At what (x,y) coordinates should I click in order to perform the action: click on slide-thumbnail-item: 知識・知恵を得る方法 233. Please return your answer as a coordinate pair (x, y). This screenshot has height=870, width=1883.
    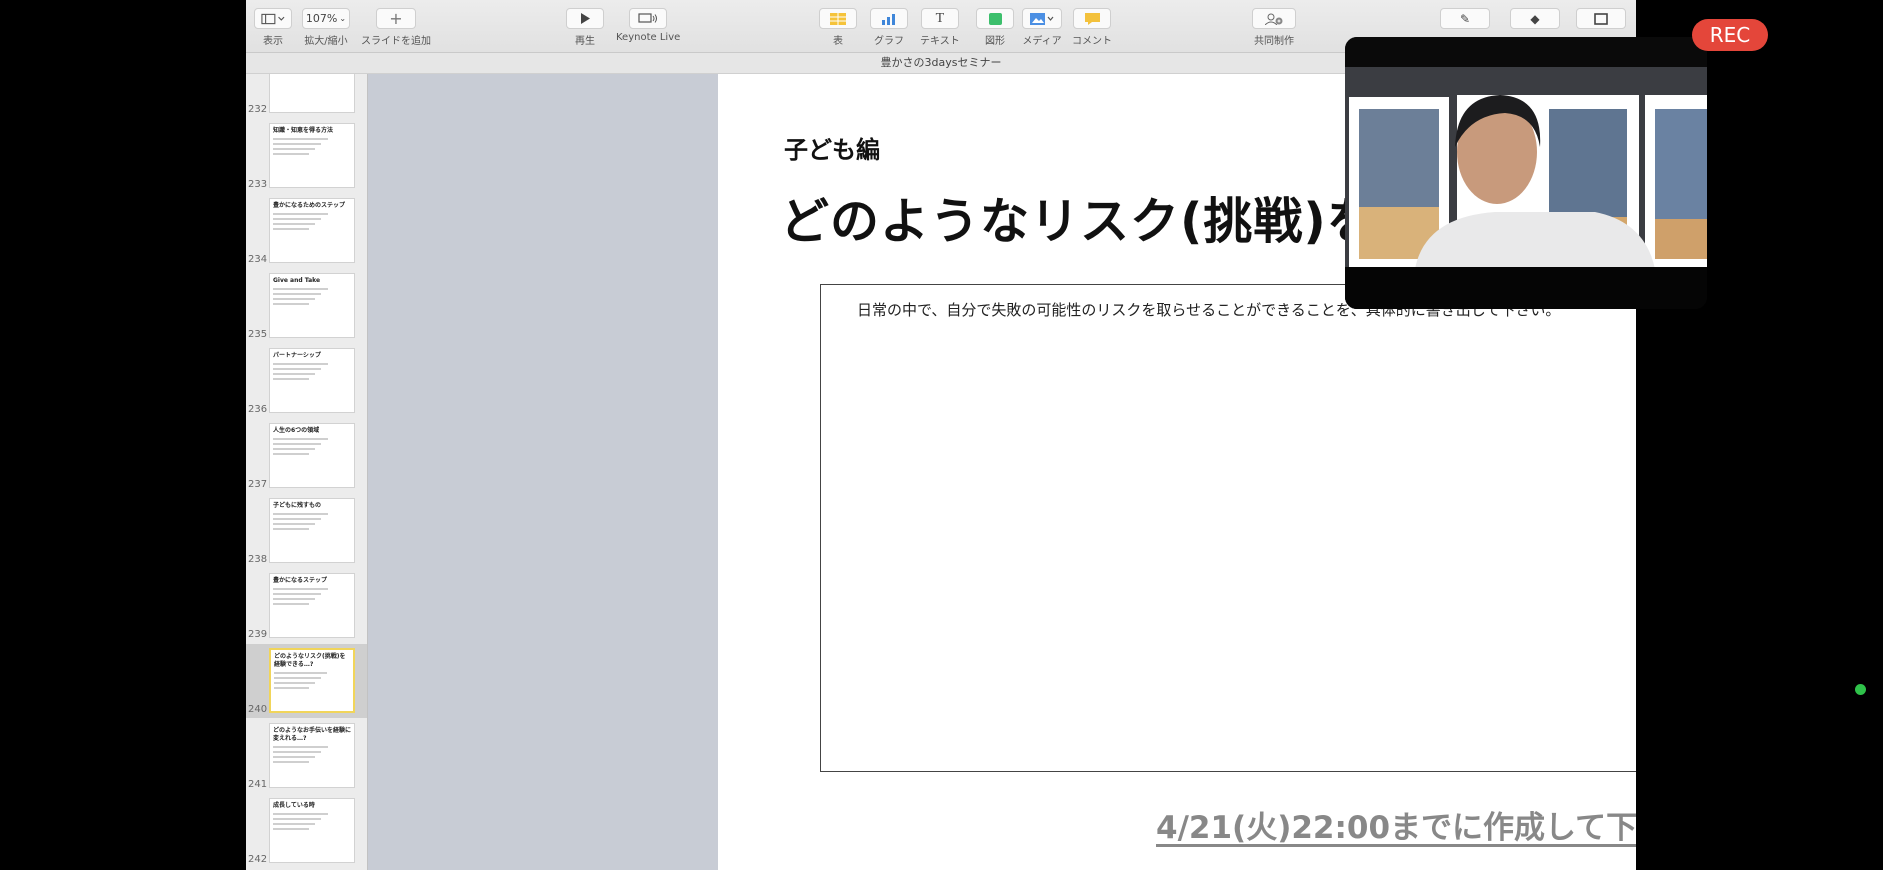
    Looking at the image, I should click on (306, 156).